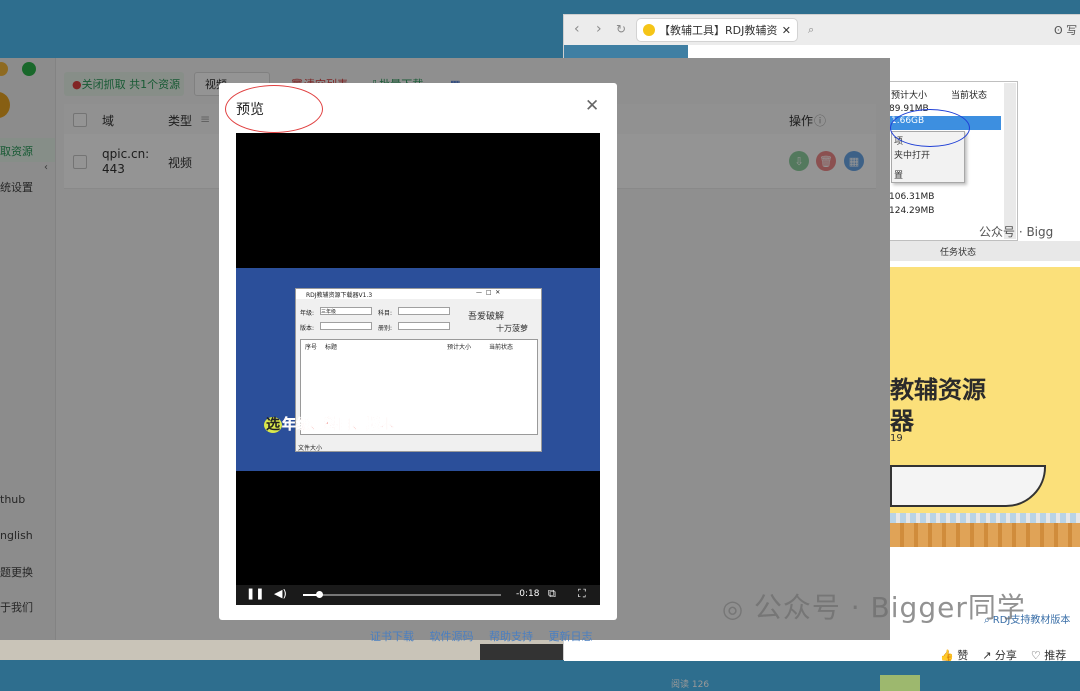 The height and width of the screenshot is (691, 1080). What do you see at coordinates (346, 326) in the screenshot?
I see `edition-select` at bounding box center [346, 326].